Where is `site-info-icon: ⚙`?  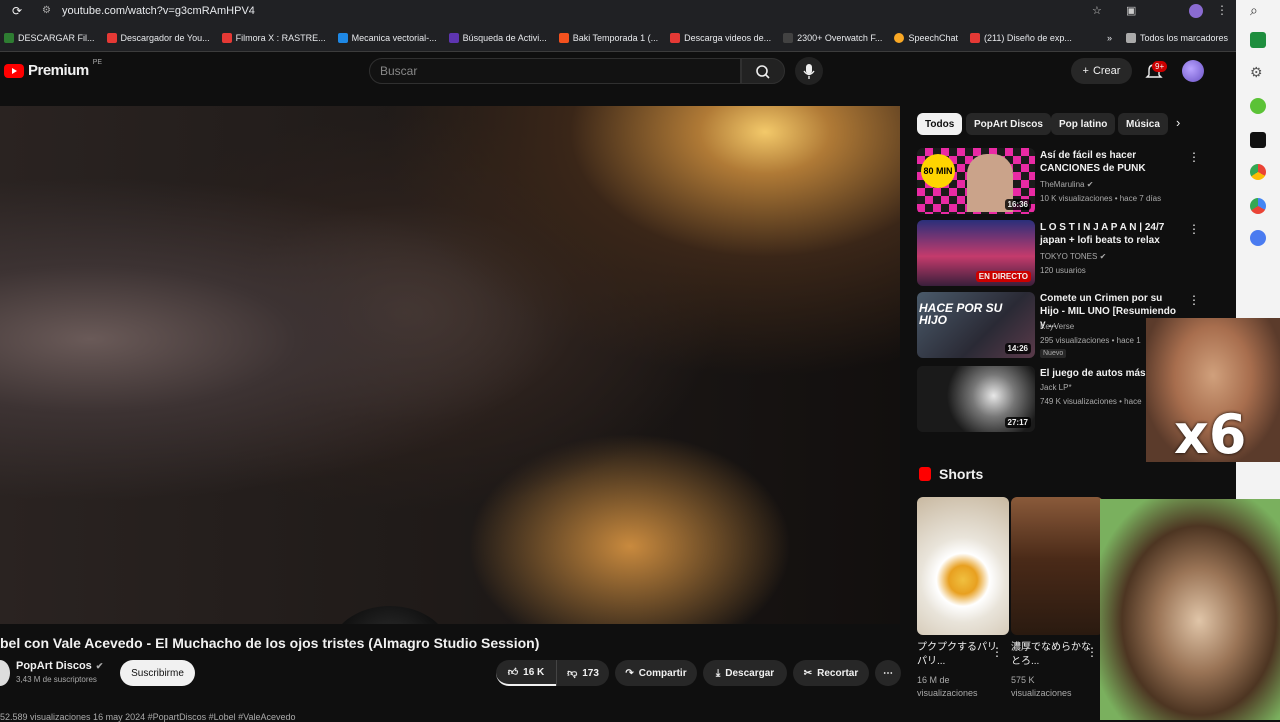 site-info-icon: ⚙ is located at coordinates (46, 10).